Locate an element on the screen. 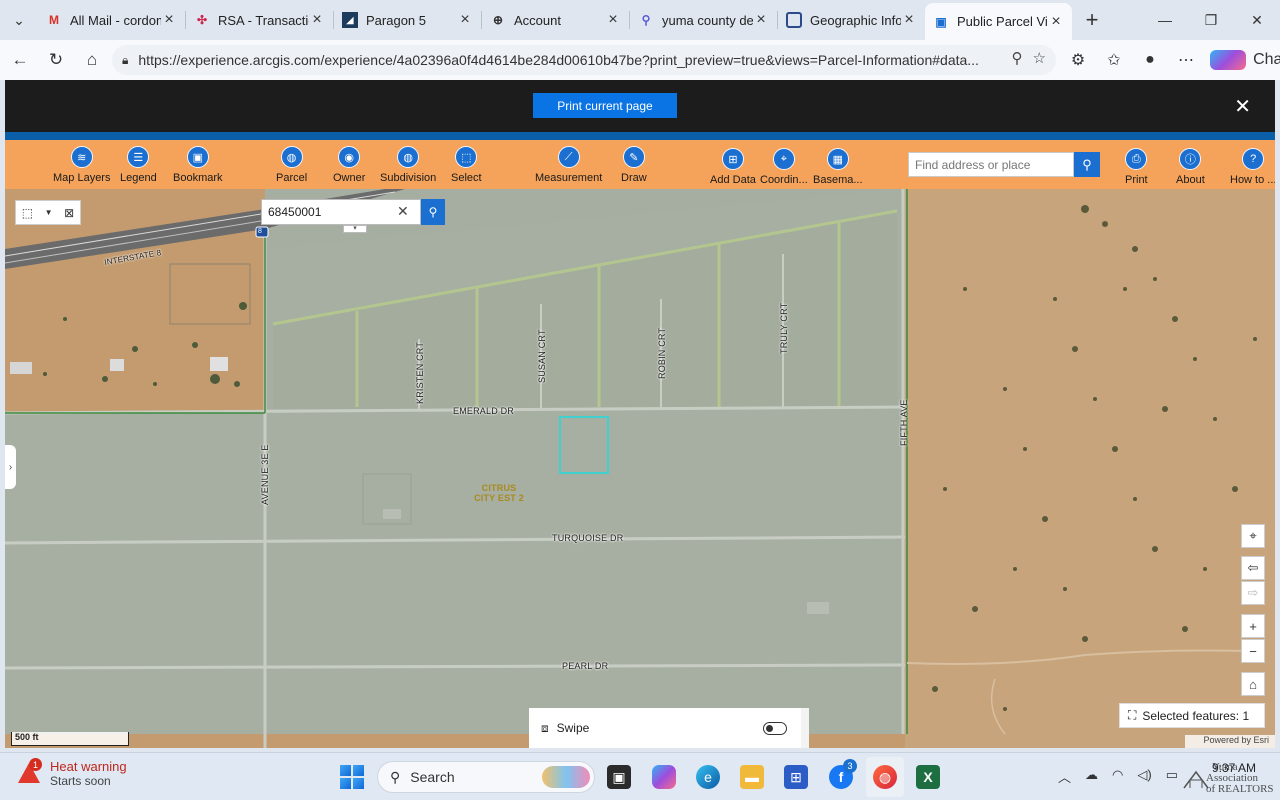 This screenshot has width=1280, height=800. tool-draw: ✎ Draw is located at coordinates (634, 165).